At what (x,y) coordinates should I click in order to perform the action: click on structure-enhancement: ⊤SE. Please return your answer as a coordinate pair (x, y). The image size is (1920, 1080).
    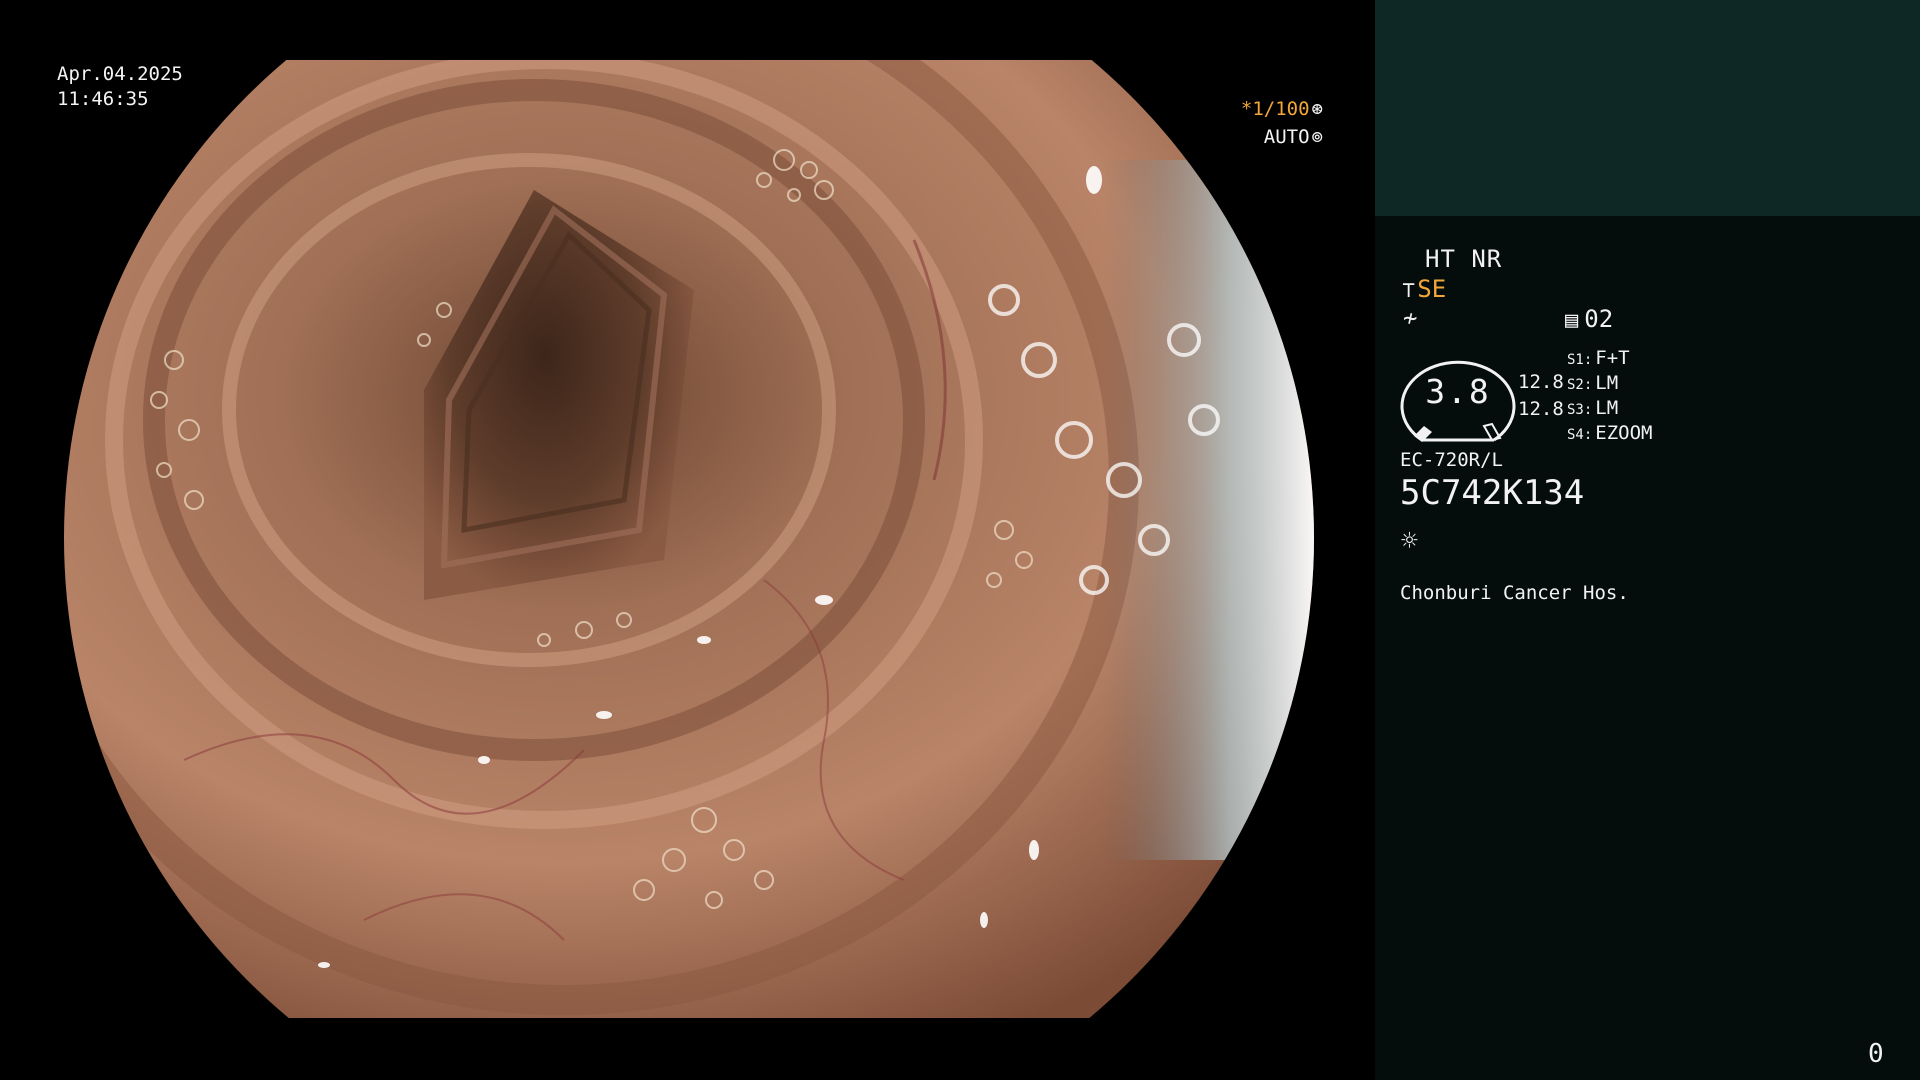
    Looking at the image, I should click on (1424, 289).